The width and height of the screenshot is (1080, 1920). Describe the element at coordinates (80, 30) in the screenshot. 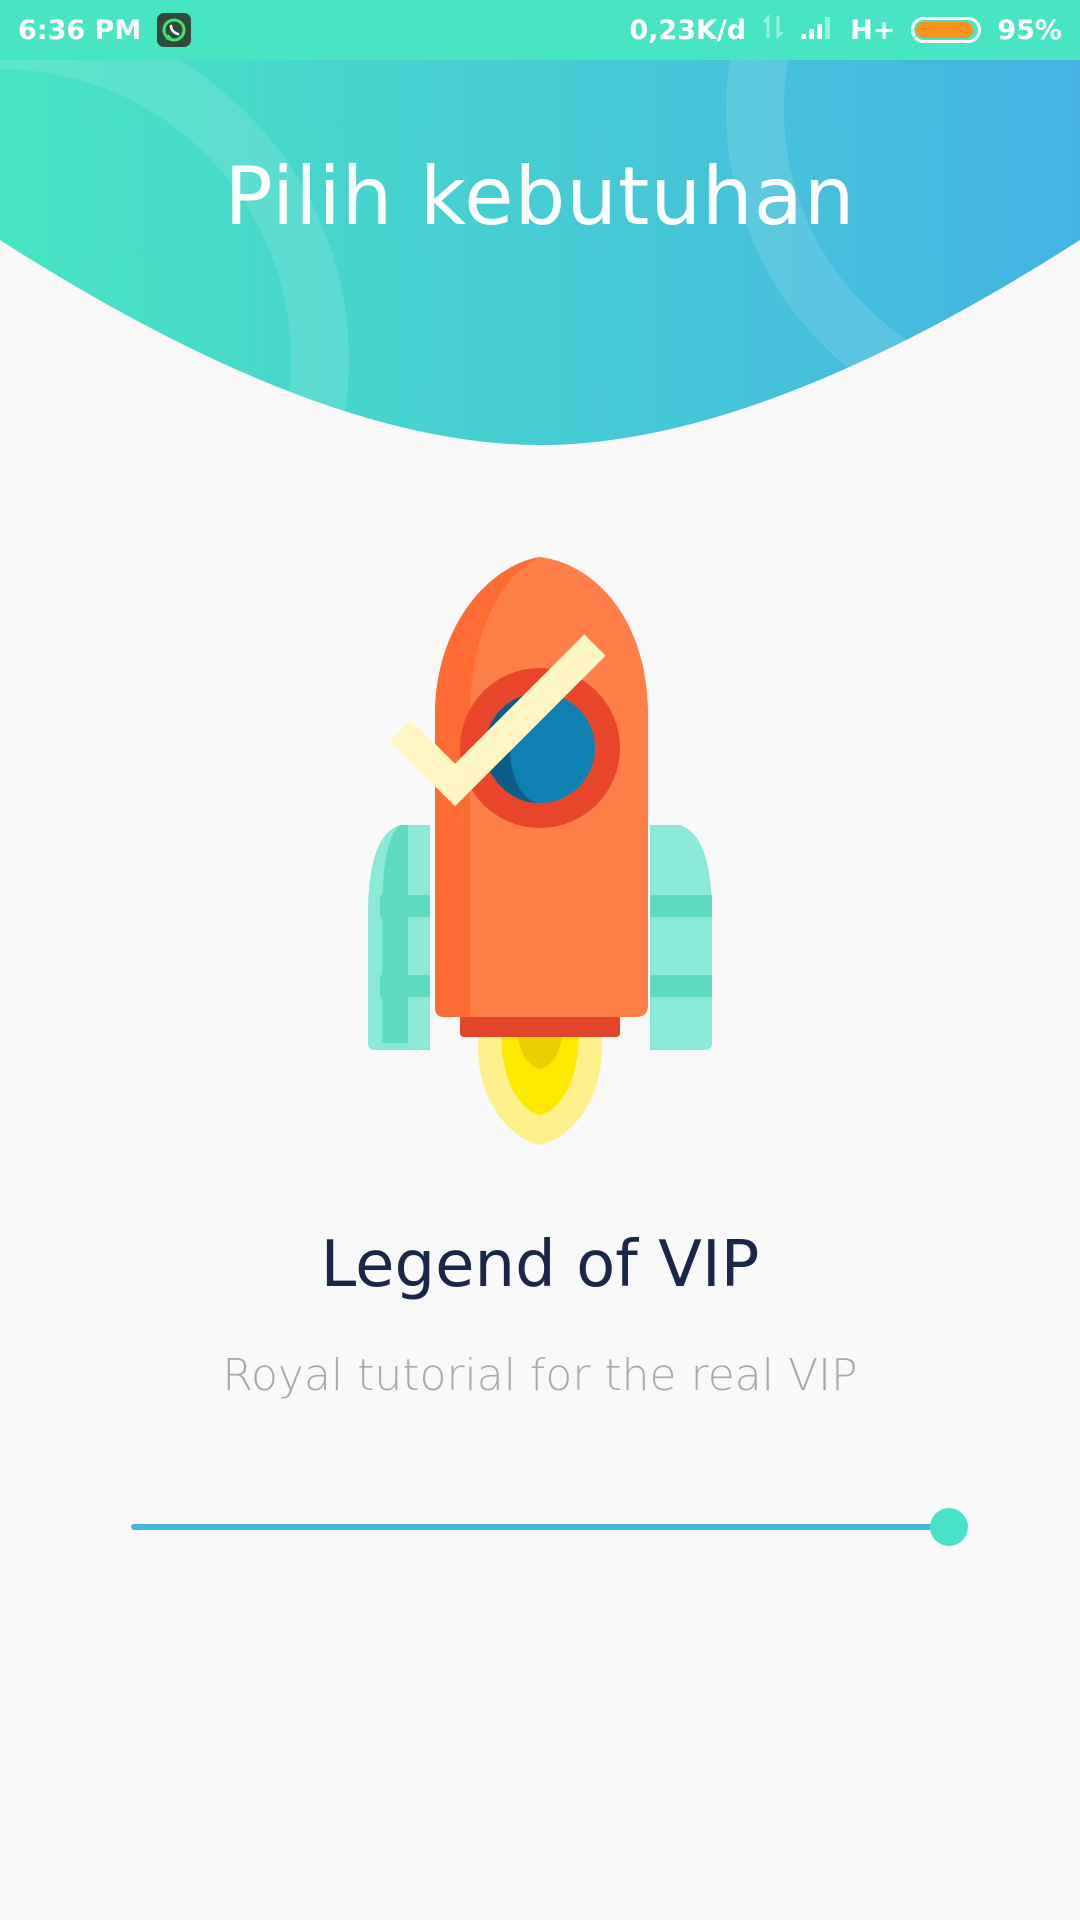

I see `status-time: 6:36 PM` at that location.